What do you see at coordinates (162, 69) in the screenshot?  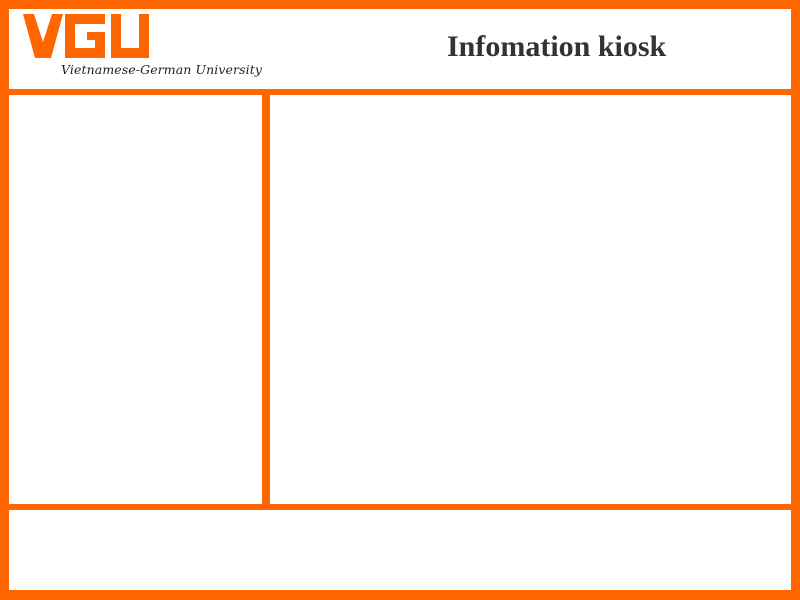 I see `university-tagline: Vietnamese-German University` at bounding box center [162, 69].